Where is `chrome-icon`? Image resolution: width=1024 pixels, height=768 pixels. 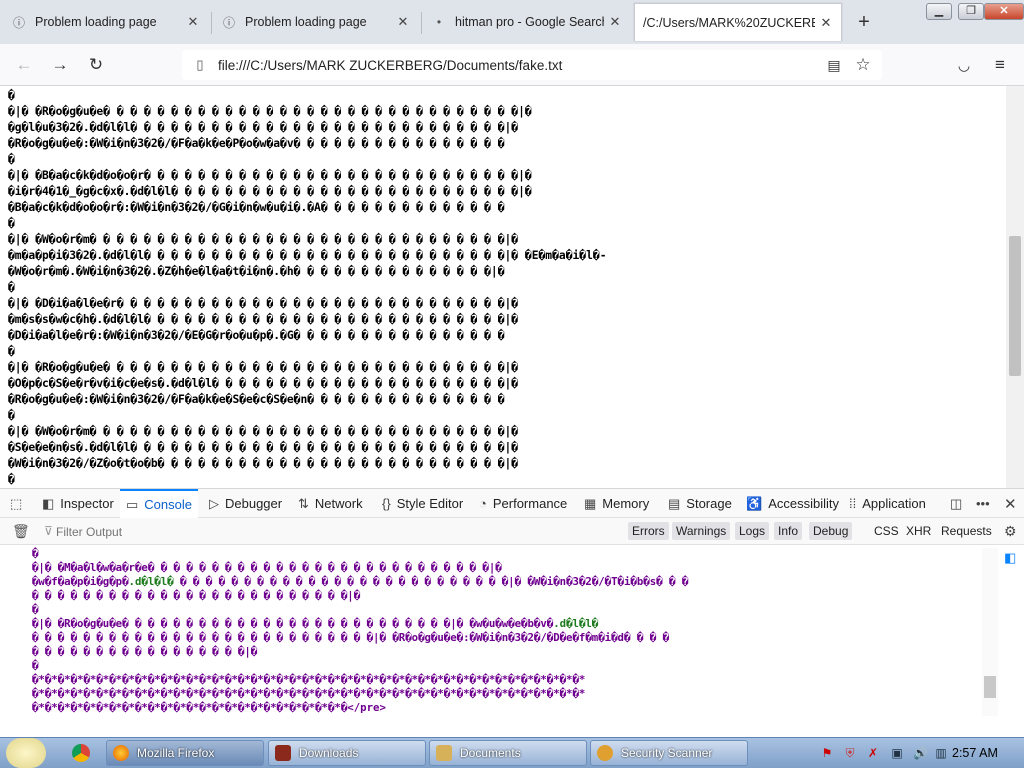
chrome-icon is located at coordinates (81, 753).